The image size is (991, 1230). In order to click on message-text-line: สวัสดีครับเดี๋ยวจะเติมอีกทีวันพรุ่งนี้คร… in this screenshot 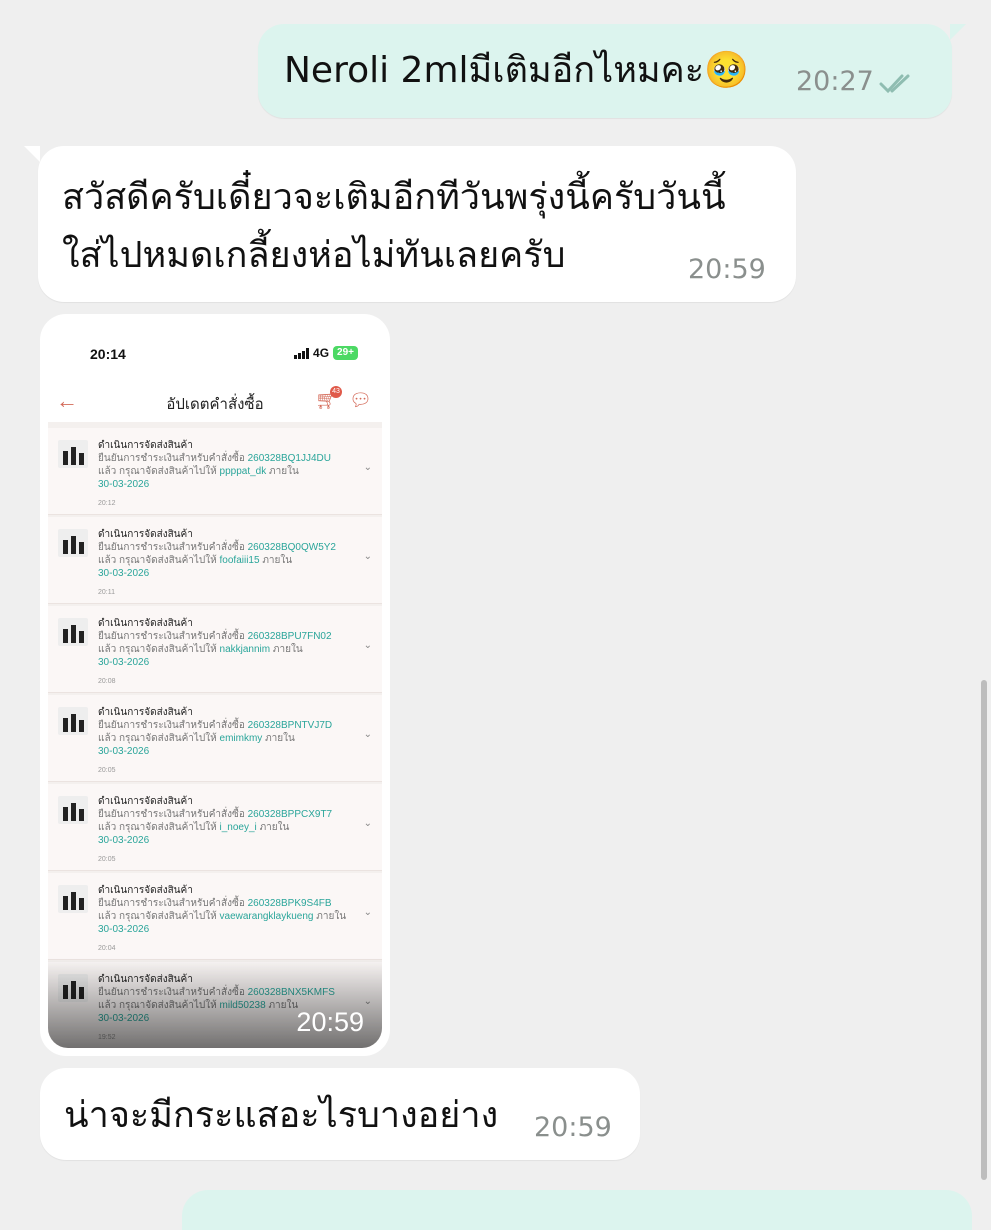, I will do `click(394, 197)`.